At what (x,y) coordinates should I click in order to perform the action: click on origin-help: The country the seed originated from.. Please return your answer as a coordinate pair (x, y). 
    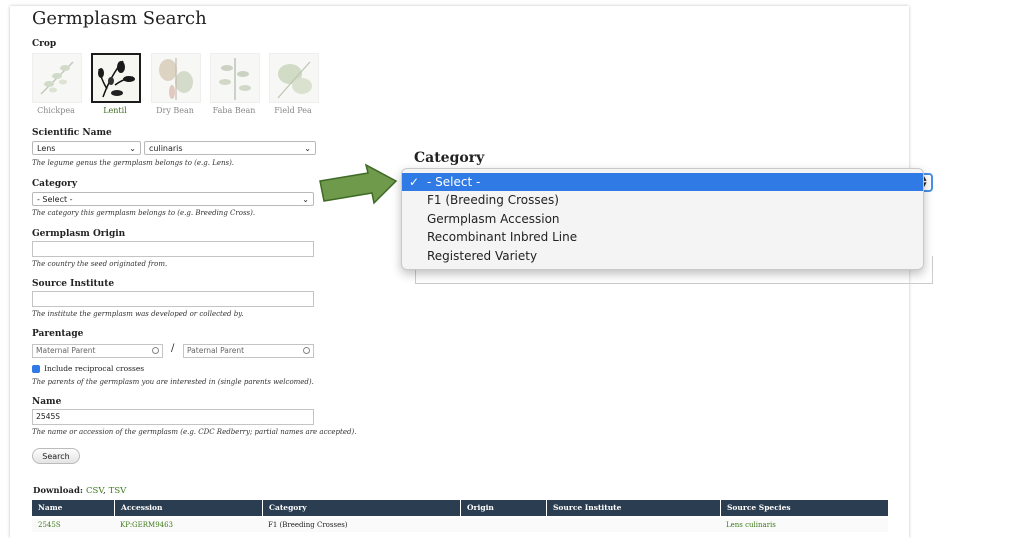
    Looking at the image, I should click on (100, 264).